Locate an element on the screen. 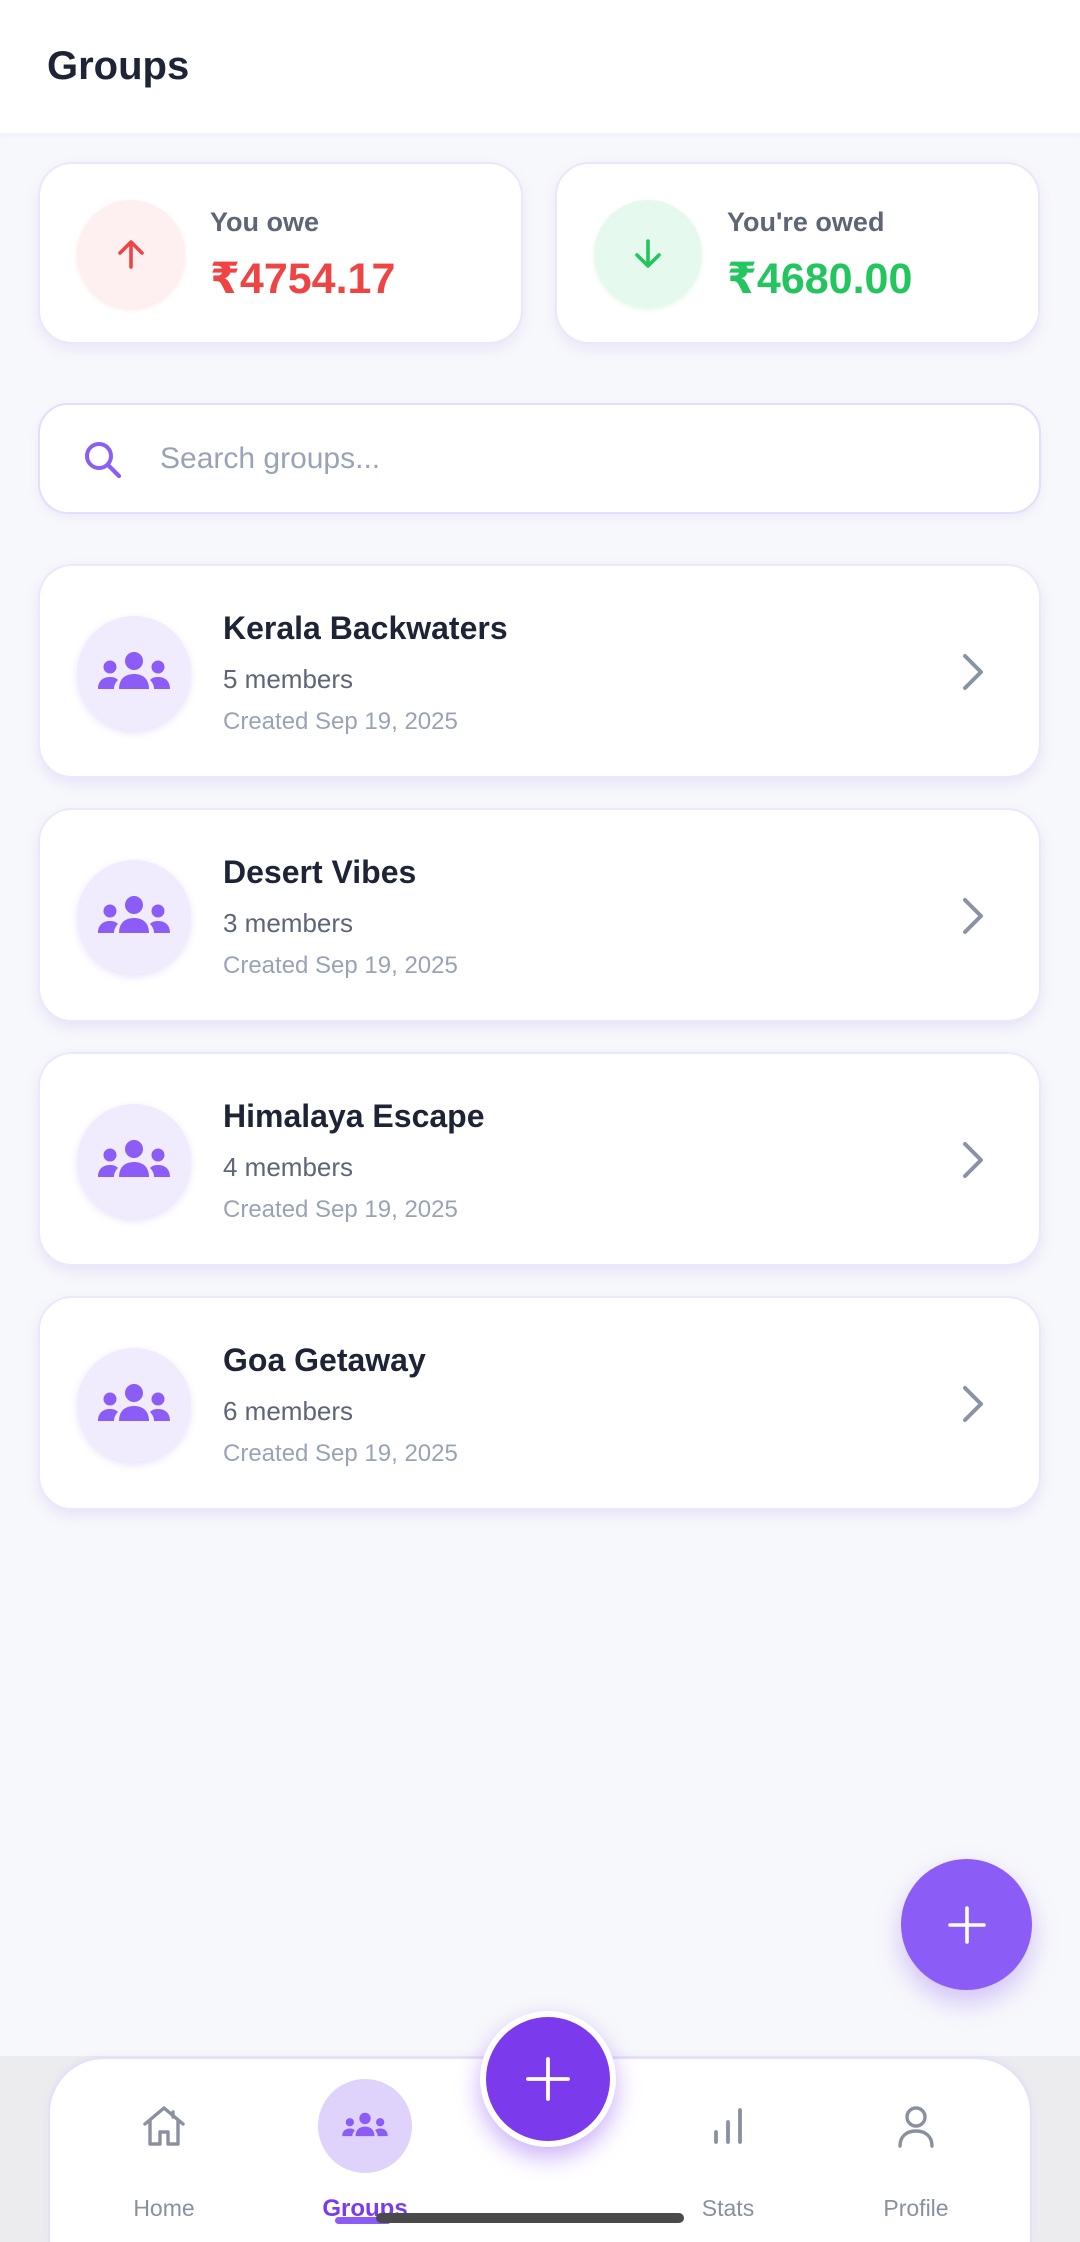 The height and width of the screenshot is (2242, 1080). group-name: Kerala Backwaters is located at coordinates (365, 628).